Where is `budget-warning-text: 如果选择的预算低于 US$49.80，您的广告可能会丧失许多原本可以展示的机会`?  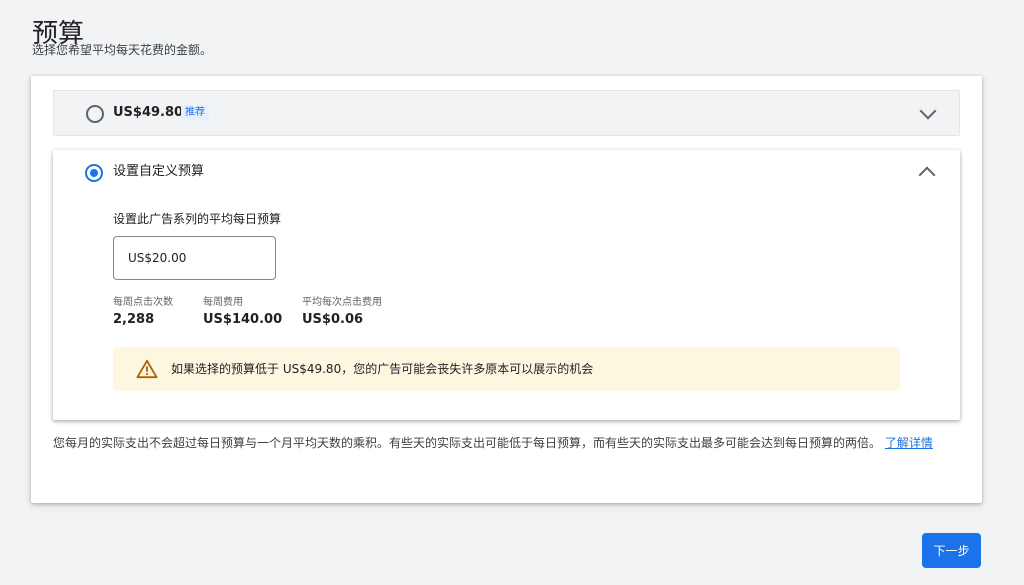 budget-warning-text: 如果选择的预算低于 US$49.80，您的广告可能会丧失许多原本可以展示的机会 is located at coordinates (382, 369).